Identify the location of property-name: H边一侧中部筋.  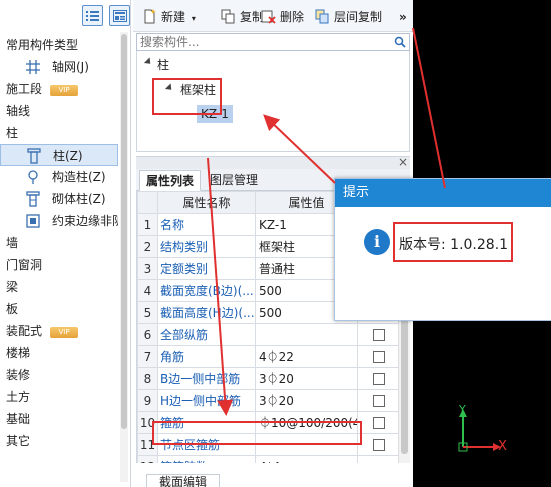
(206, 400).